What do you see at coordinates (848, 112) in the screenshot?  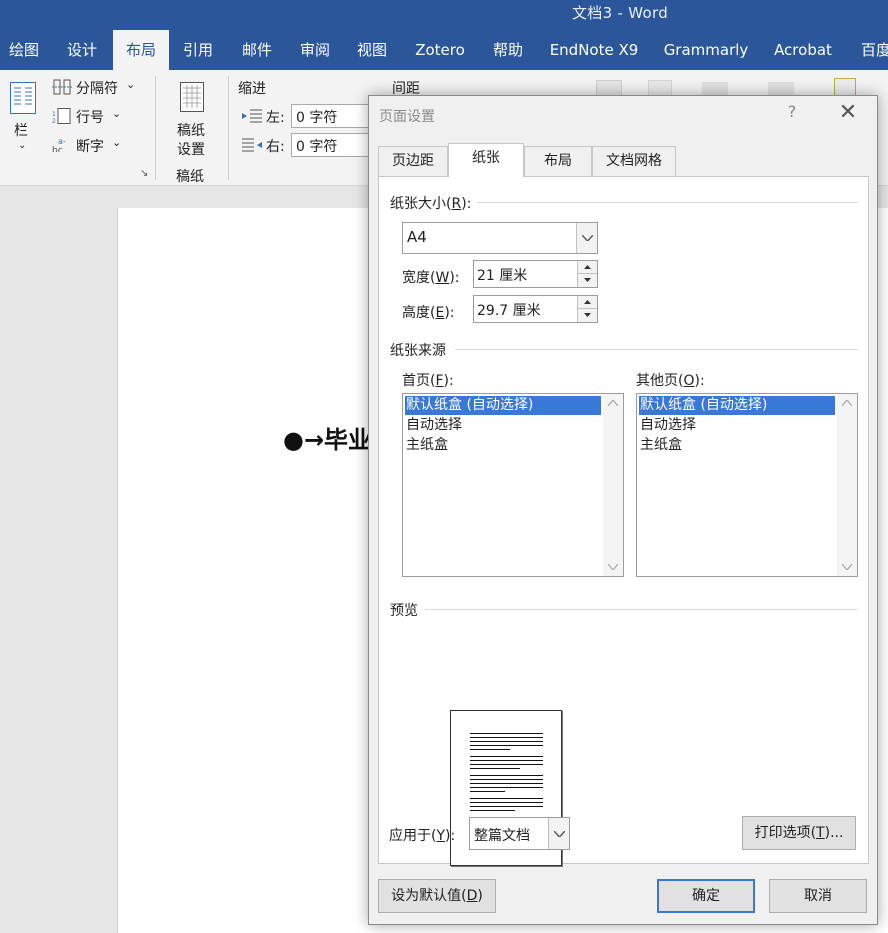 I see `close-icon: ✕` at bounding box center [848, 112].